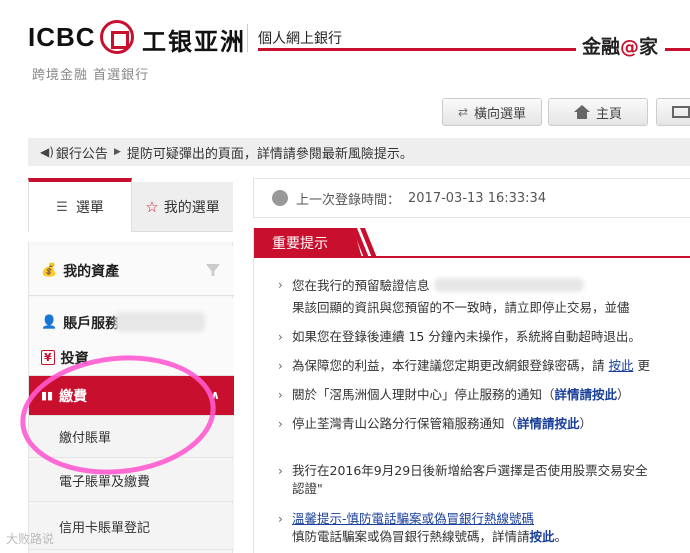 This screenshot has width=690, height=553. What do you see at coordinates (561, 536) in the screenshot?
I see `notice-tail: 。` at bounding box center [561, 536].